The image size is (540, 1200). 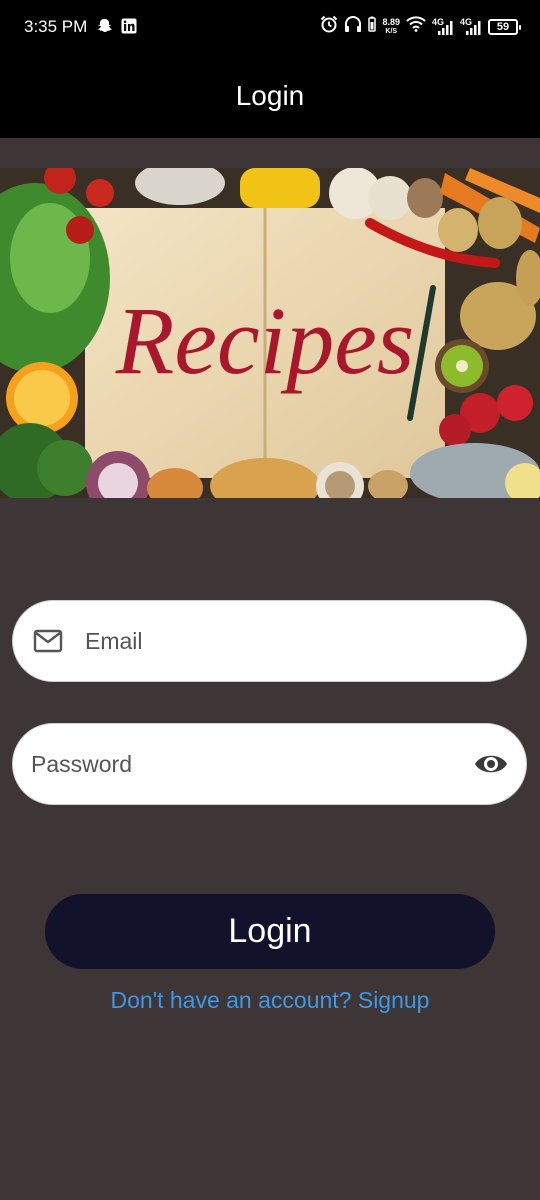 What do you see at coordinates (372, 26) in the screenshot?
I see `battery-saver-icon` at bounding box center [372, 26].